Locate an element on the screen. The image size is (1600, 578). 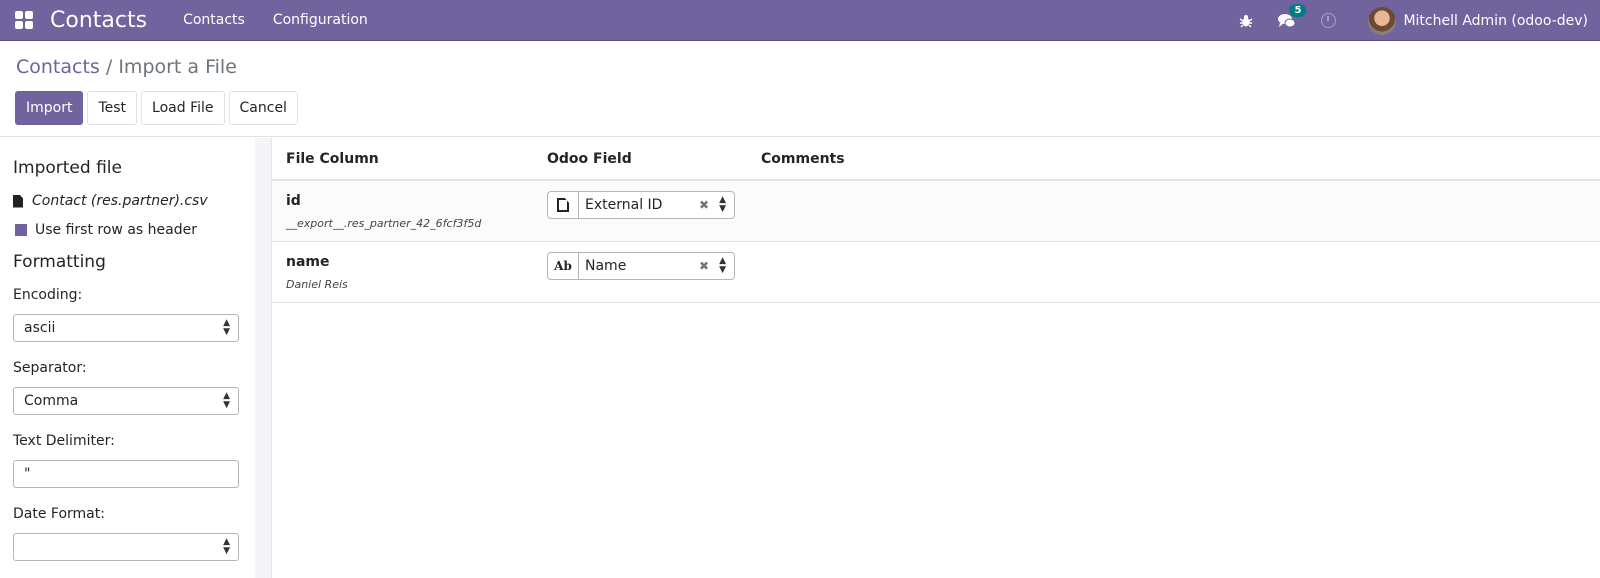
odoo-field-select: External ID ✖ ▲ ▼ is located at coordinates (641, 205).